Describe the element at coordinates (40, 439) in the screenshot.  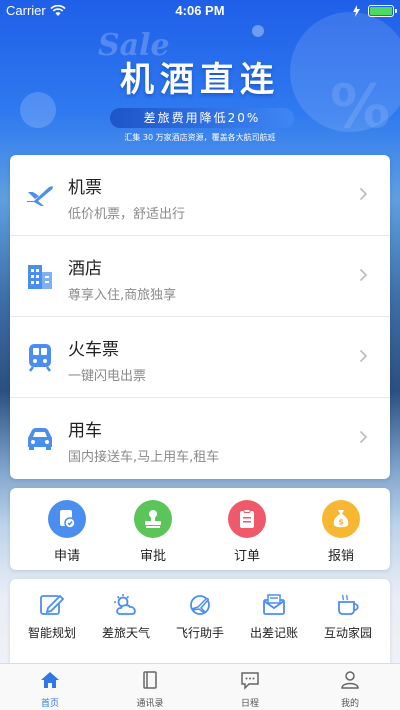
I see `car-icon` at that location.